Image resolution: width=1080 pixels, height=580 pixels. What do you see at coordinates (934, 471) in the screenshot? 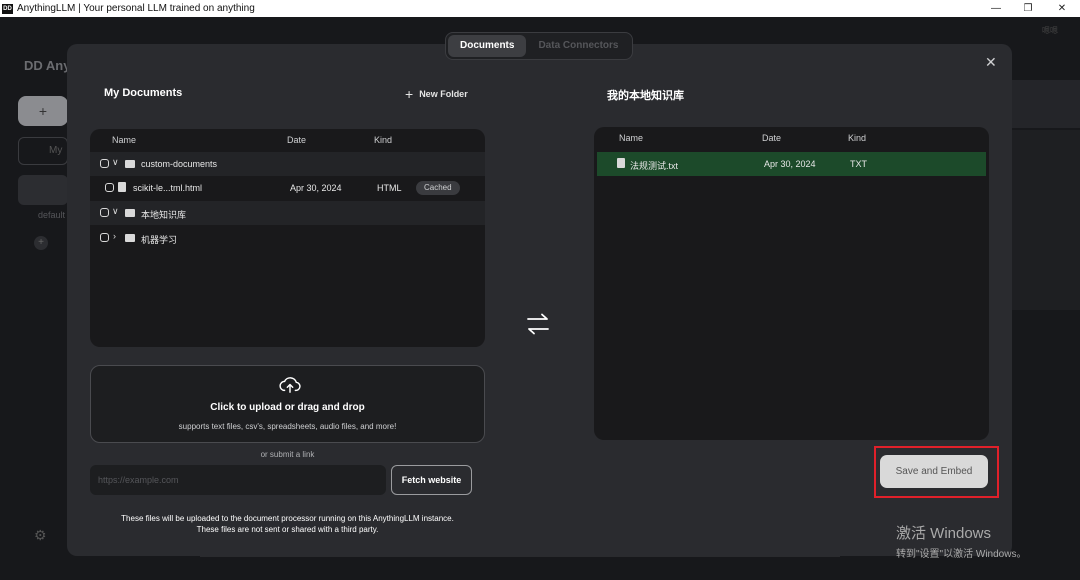
I see `save-and-embed-button: Save and Embed` at bounding box center [934, 471].